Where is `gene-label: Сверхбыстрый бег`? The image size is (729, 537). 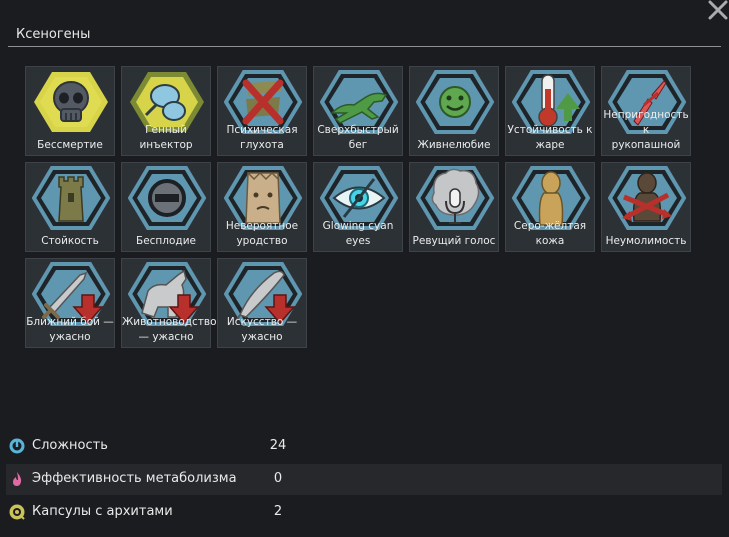 gene-label: Сверхбыстрый бег is located at coordinates (358, 137).